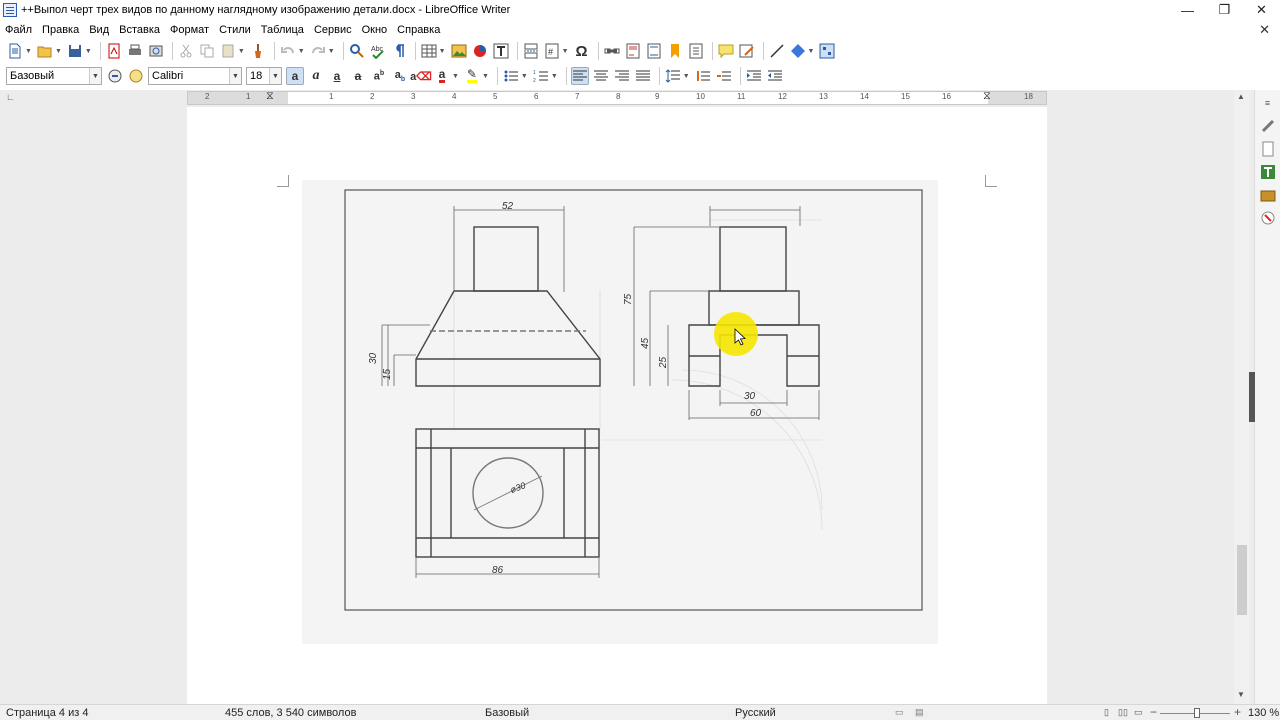 Image resolution: width=1280 pixels, height=720 pixels. Describe the element at coordinates (1123, 712) in the screenshot. I see `multi-page-view-icon: ▯▯` at that location.